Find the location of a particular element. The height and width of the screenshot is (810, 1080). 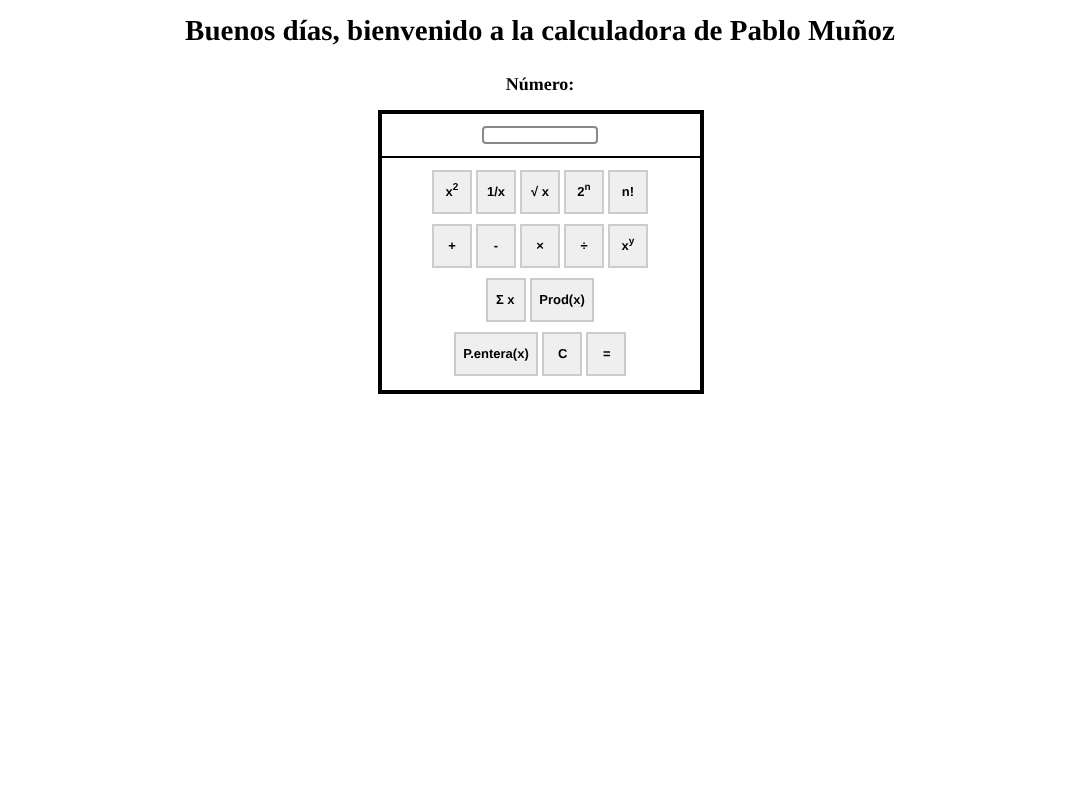

field-label: Número: is located at coordinates (540, 85).